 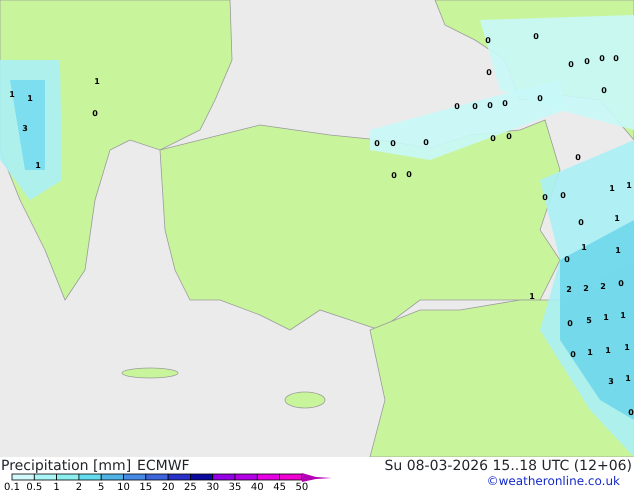 I want to click on legend-tick-label: 30, so click(x=213, y=486).